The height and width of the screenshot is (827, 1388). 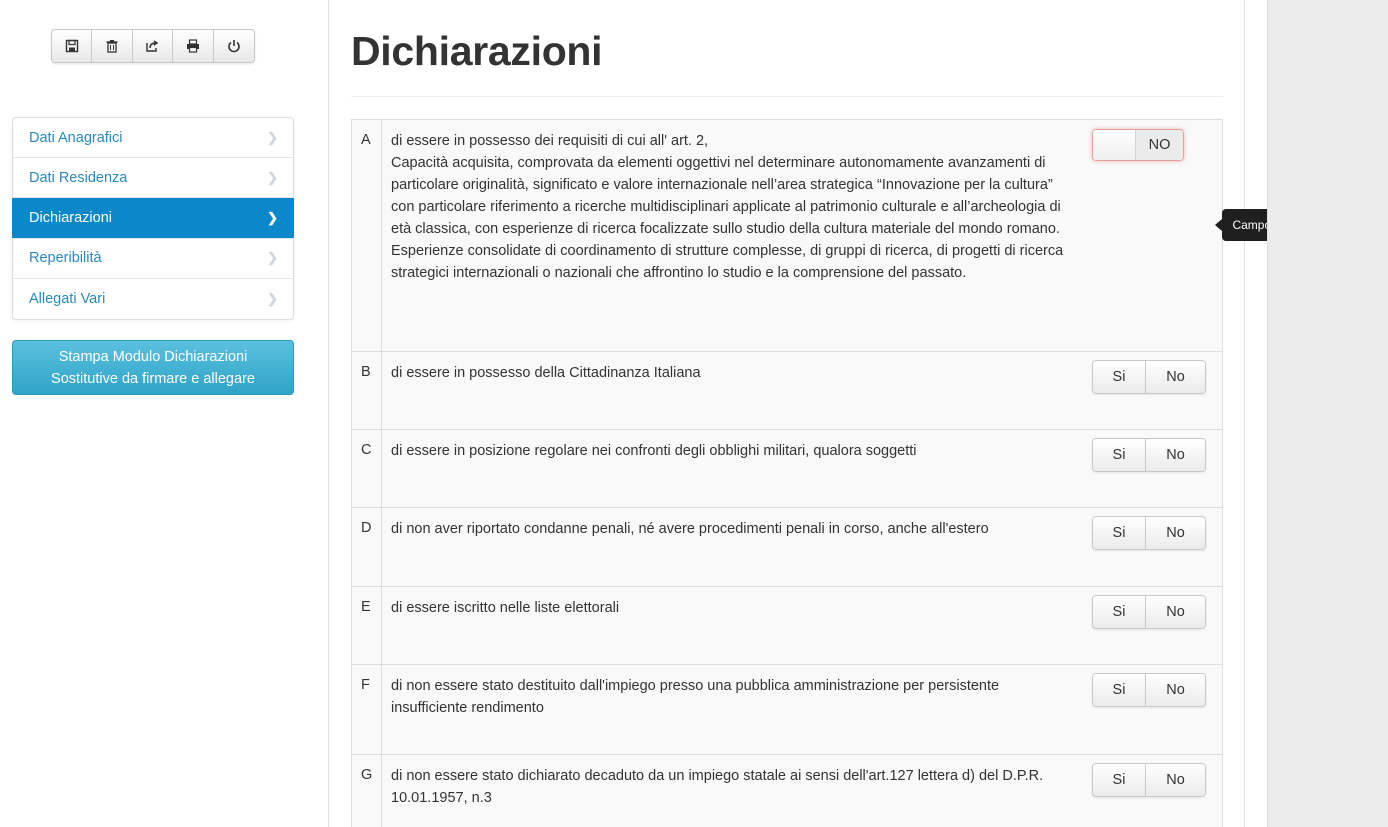 I want to click on trash-icon, so click(x=112, y=46).